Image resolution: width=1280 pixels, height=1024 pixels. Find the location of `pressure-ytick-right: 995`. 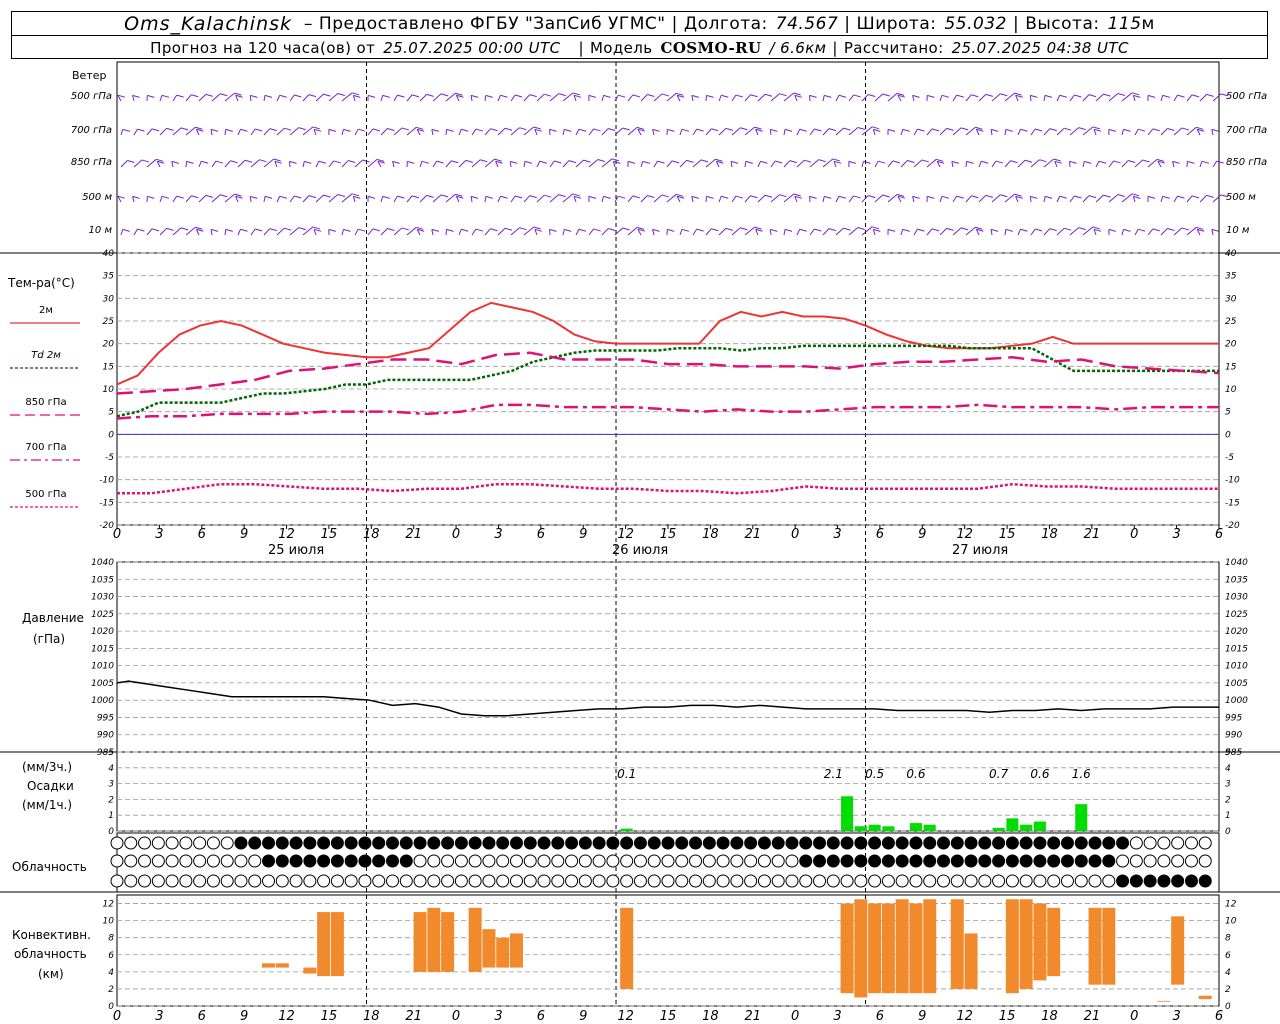

pressure-ytick-right: 995 is located at coordinates (1233, 718).